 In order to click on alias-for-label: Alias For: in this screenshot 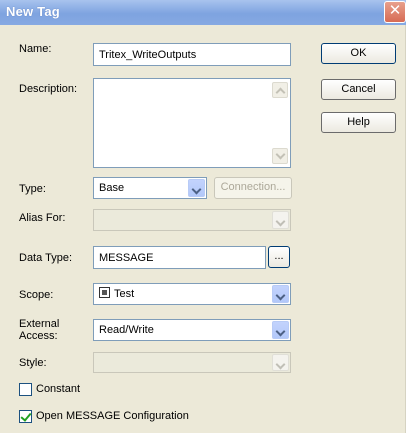, I will do `click(42, 218)`.